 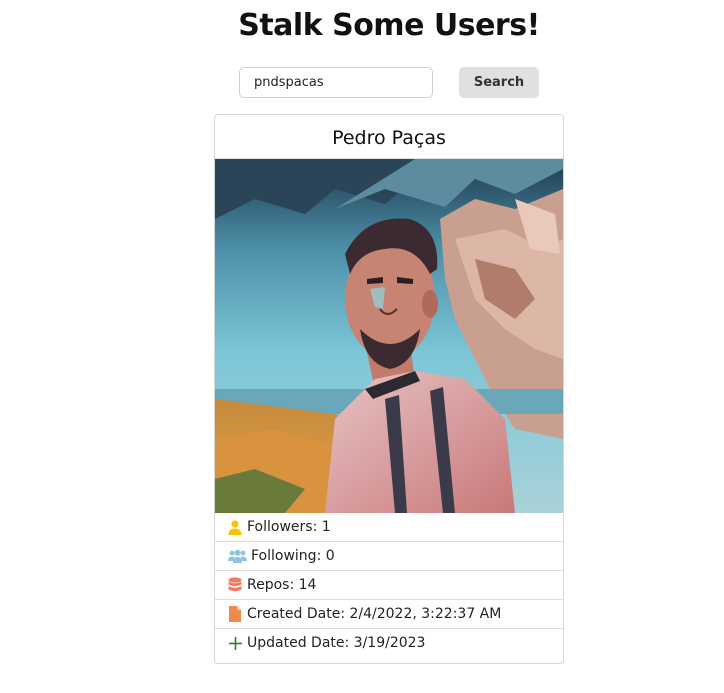 I want to click on following-label: Following: 0, so click(x=293, y=556).